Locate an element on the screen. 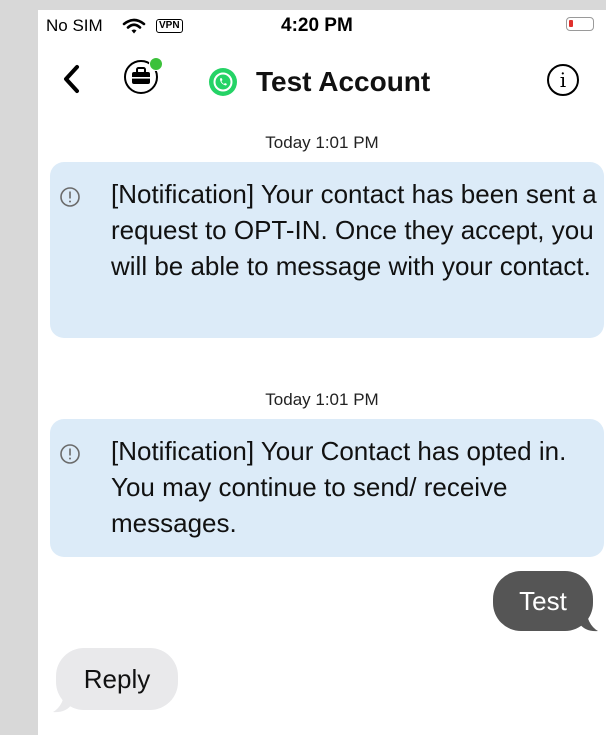 The height and width of the screenshot is (735, 606). status-bar: No SIM VPN 4:20 PM is located at coordinates (322, 25).